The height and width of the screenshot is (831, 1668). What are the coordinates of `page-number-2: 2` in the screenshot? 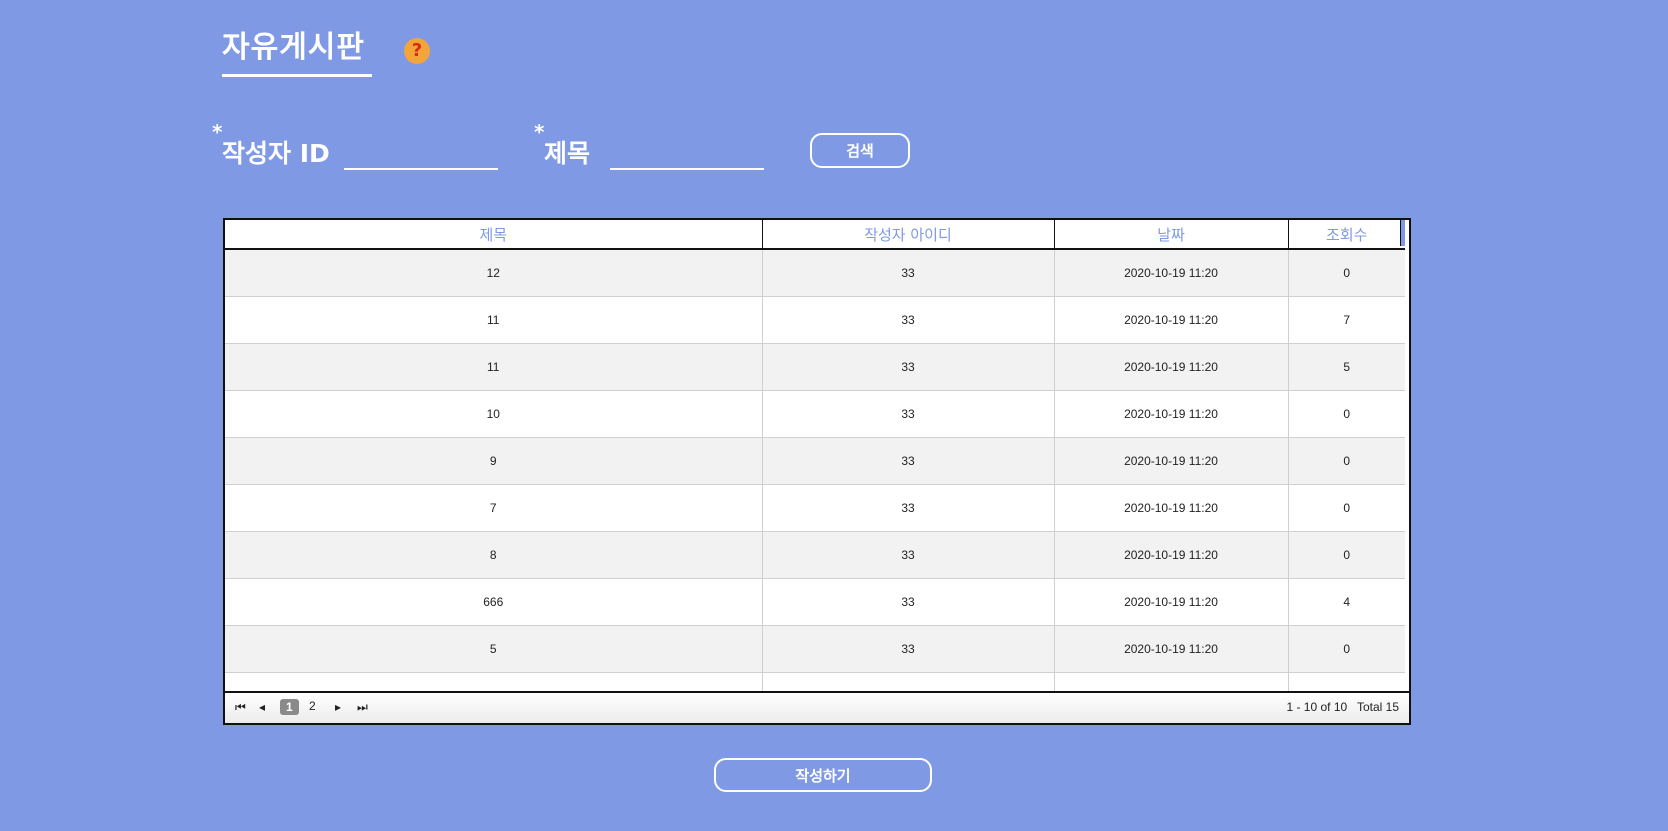 It's located at (312, 706).